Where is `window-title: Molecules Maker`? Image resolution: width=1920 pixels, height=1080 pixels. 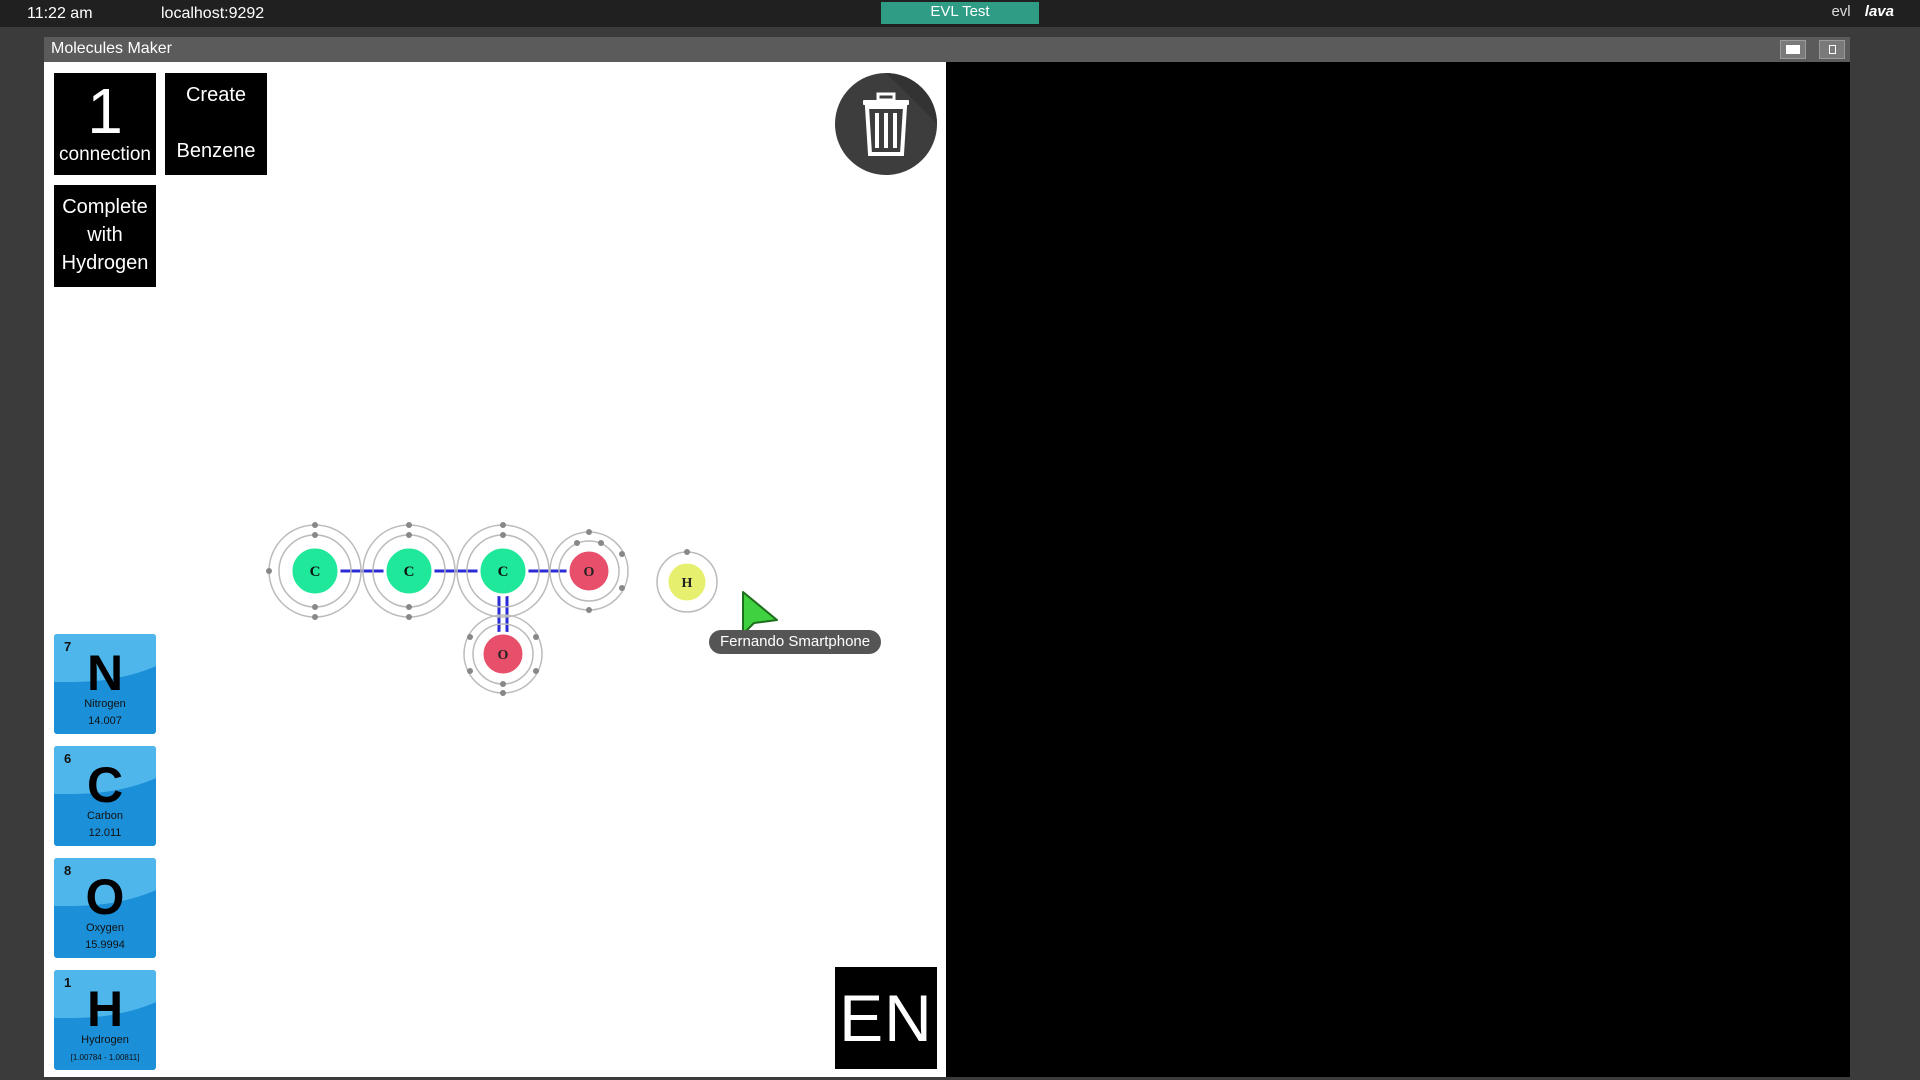
window-title: Molecules Maker is located at coordinates (111, 48).